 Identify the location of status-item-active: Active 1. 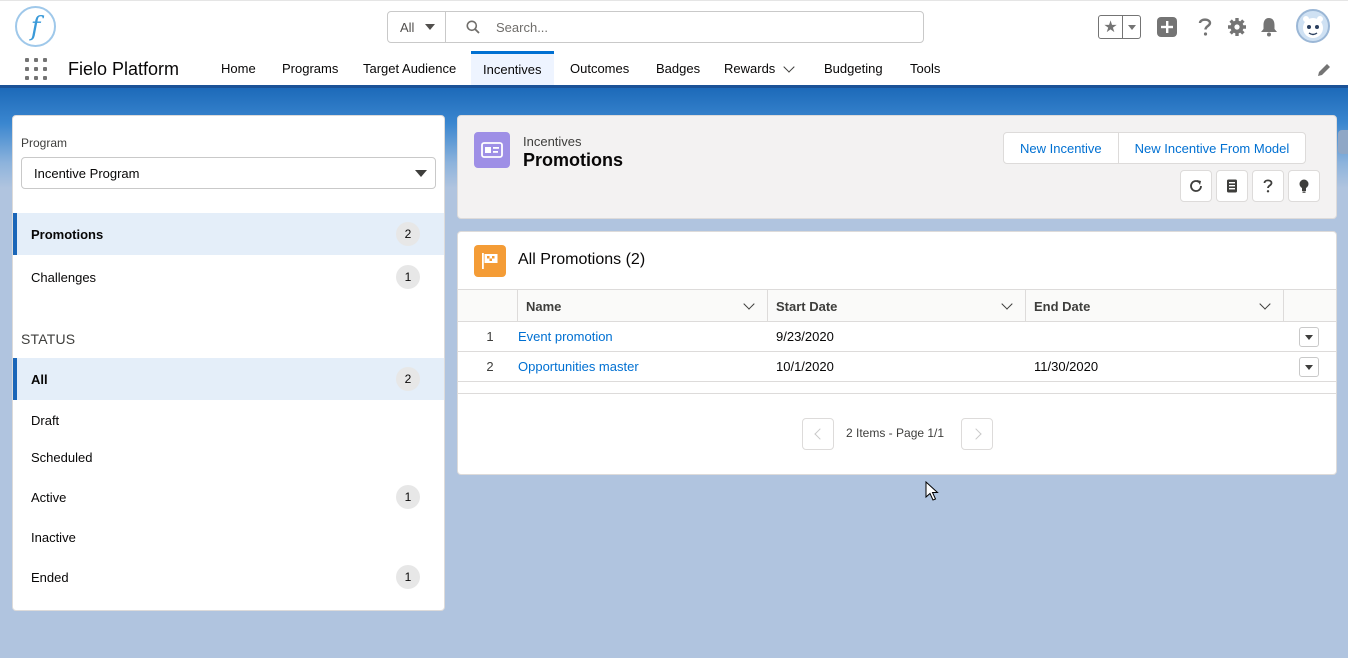
(228, 497).